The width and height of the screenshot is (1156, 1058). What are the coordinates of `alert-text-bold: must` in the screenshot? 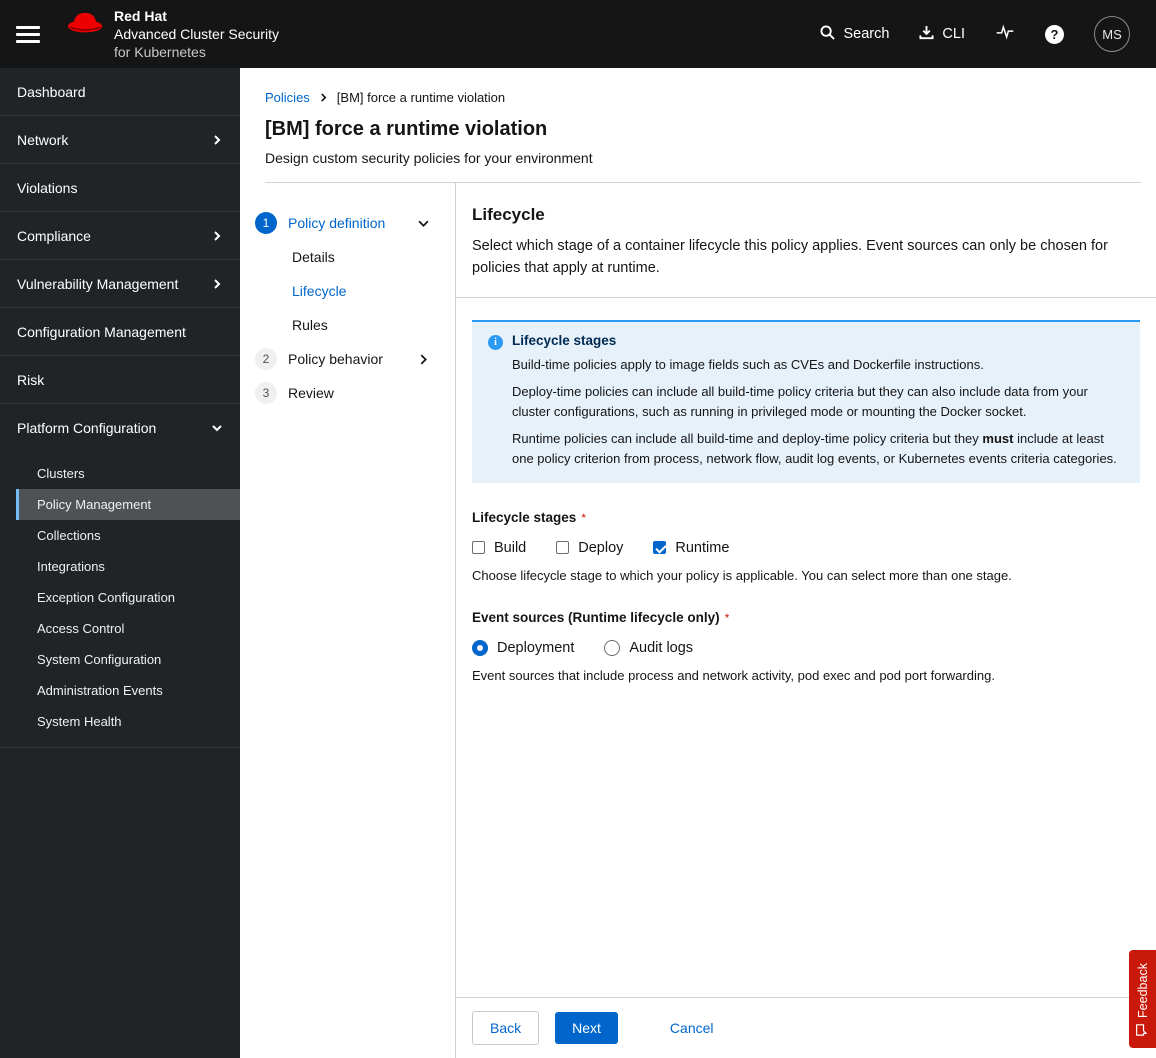 It's located at (998, 438).